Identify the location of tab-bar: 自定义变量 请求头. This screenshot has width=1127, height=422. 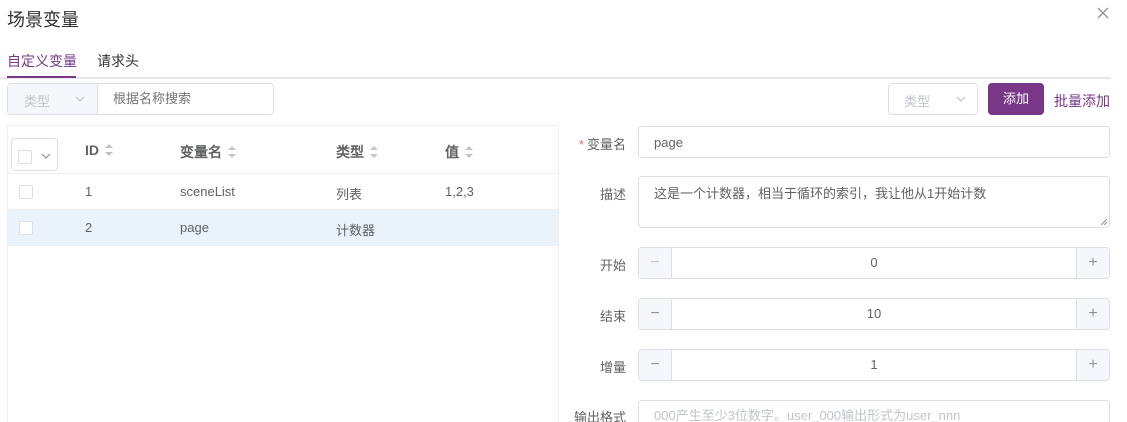
(555, 63).